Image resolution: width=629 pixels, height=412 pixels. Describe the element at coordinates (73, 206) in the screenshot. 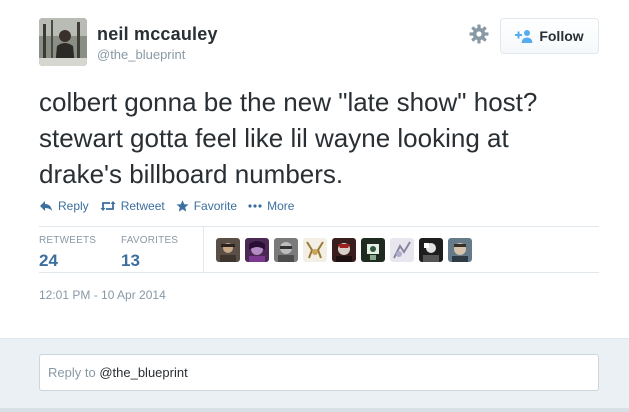

I see `reply-label: Reply` at that location.